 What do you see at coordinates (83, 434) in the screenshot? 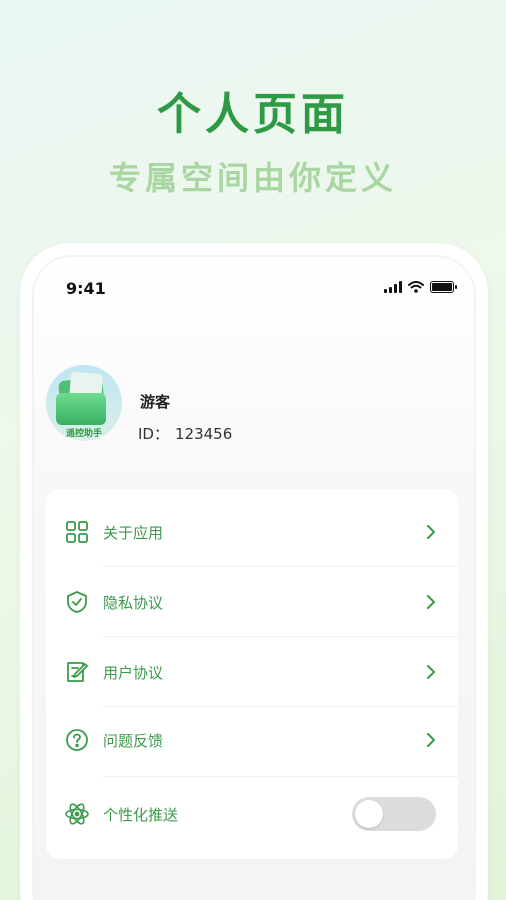
I see `avatar-logo-text: 遥控助手` at bounding box center [83, 434].